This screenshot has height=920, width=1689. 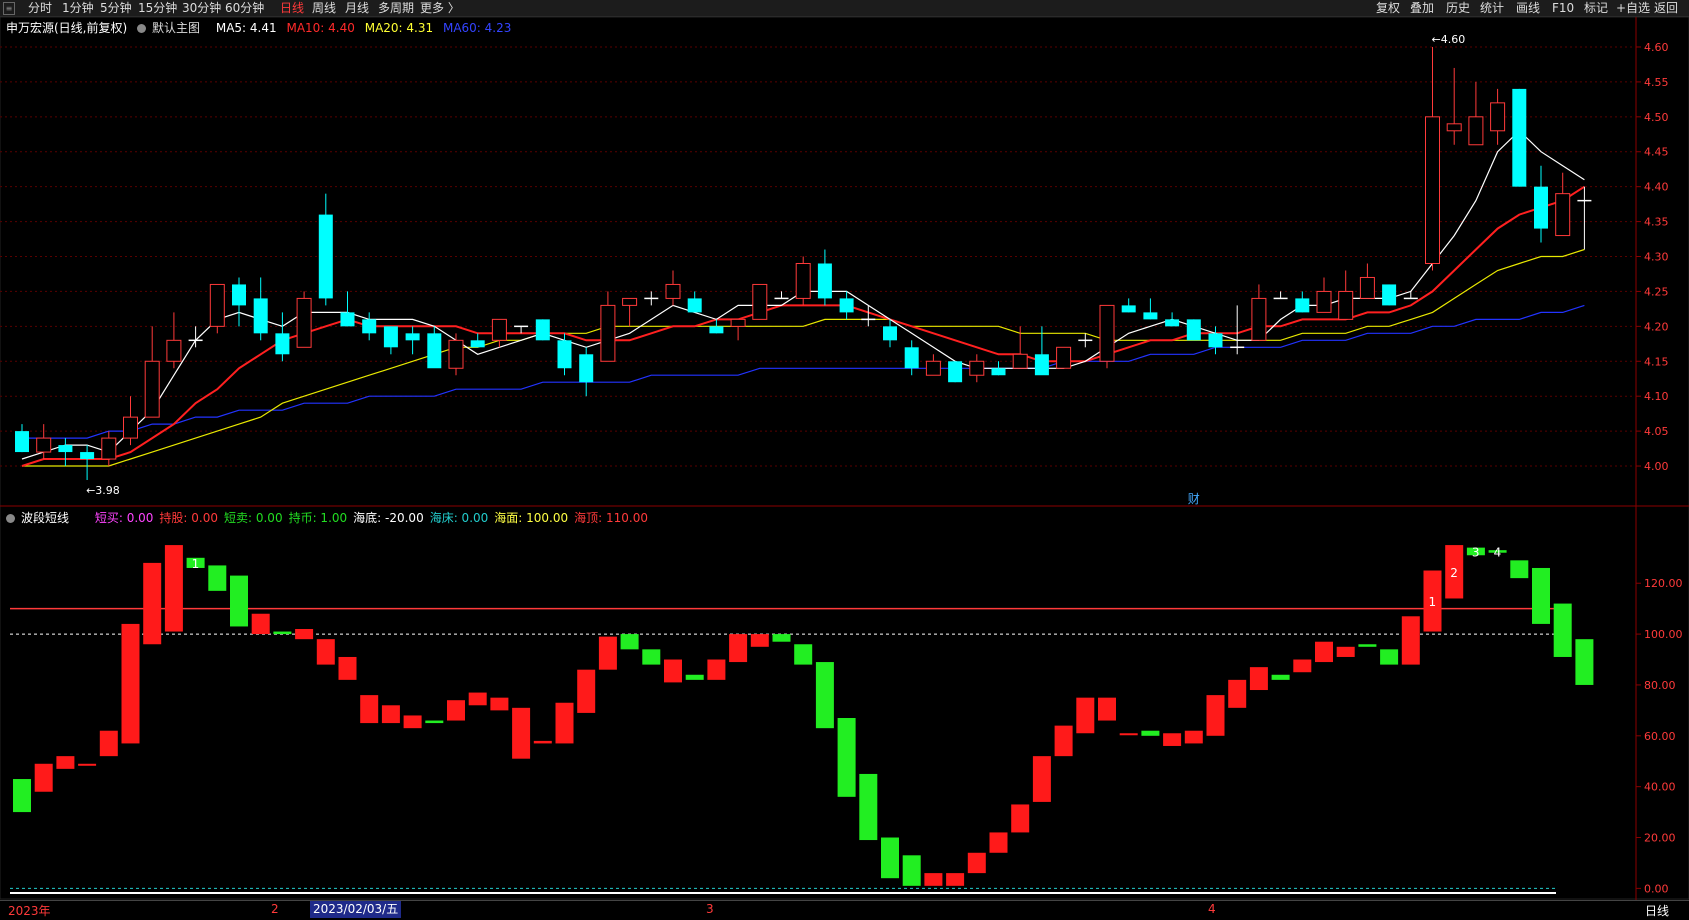 What do you see at coordinates (1660, 685) in the screenshot?
I see `sub-y-tick-label-4: 80.00` at bounding box center [1660, 685].